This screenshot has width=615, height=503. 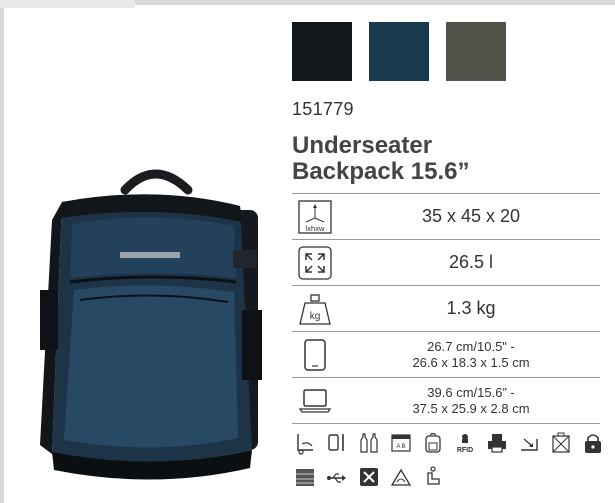 I want to click on spec-tablet-value: 26.7 cm/10.5" - 26.6 x 18.3 x 1.5 cm, so click(x=471, y=354).